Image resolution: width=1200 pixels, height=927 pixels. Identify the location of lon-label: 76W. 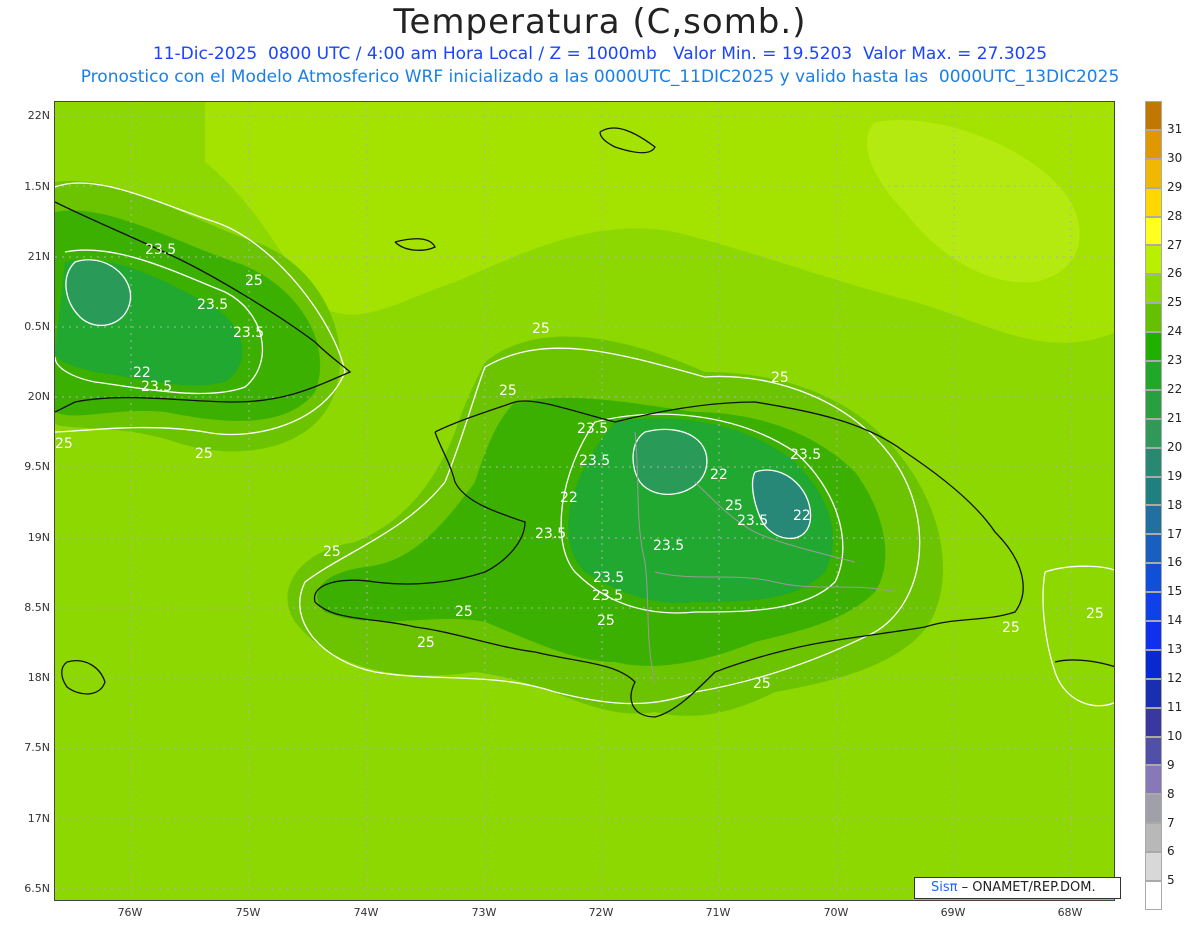
(130, 912).